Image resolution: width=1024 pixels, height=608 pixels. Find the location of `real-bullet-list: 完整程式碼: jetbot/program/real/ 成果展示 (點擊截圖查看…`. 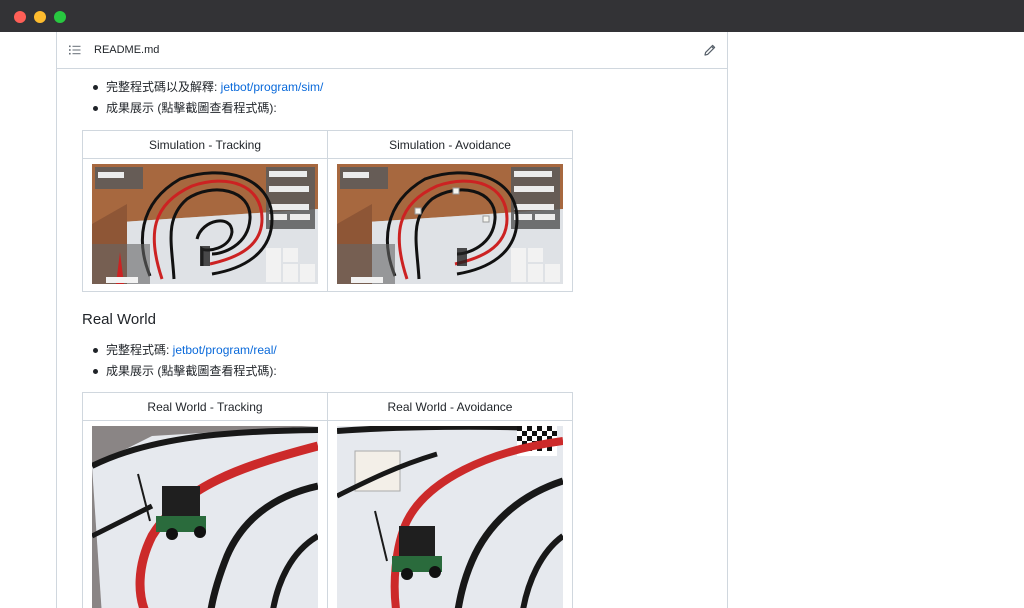

real-bullet-list: 完整程式碼: jetbot/program/real/ 成果展示 (點擊截圖查看… is located at coordinates (184, 361).